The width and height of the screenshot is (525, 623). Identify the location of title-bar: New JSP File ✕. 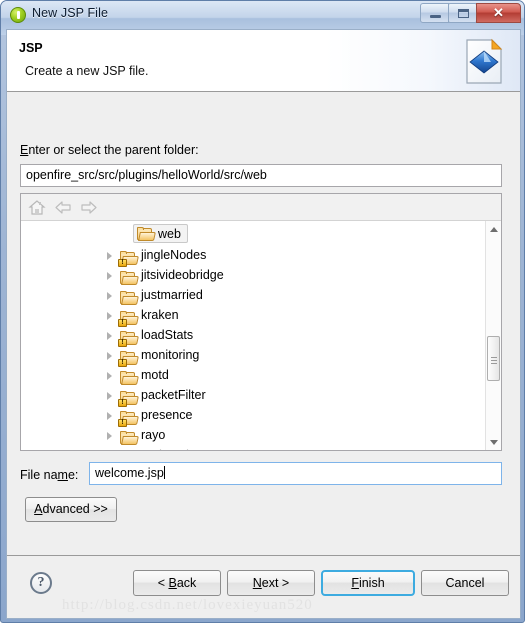
(263, 15).